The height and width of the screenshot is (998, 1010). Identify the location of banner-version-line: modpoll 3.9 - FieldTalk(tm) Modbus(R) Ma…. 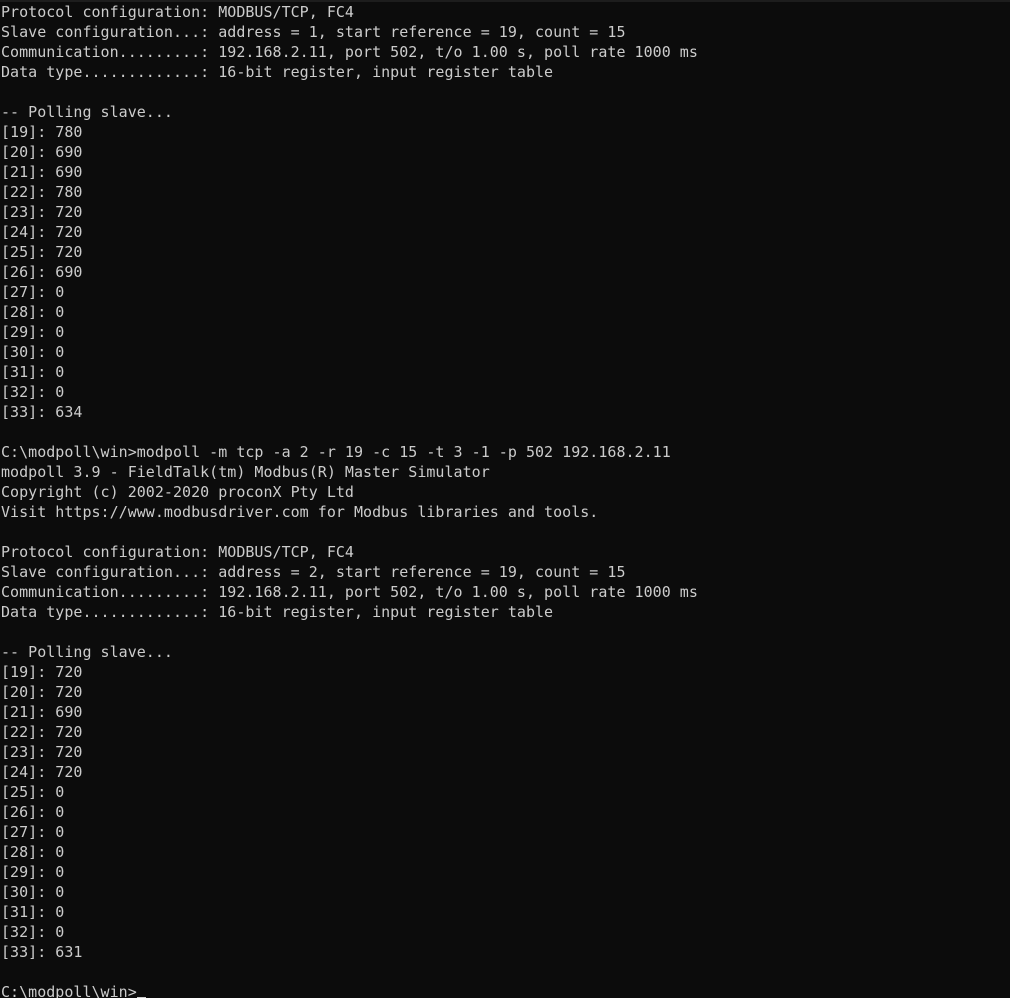
(245, 472).